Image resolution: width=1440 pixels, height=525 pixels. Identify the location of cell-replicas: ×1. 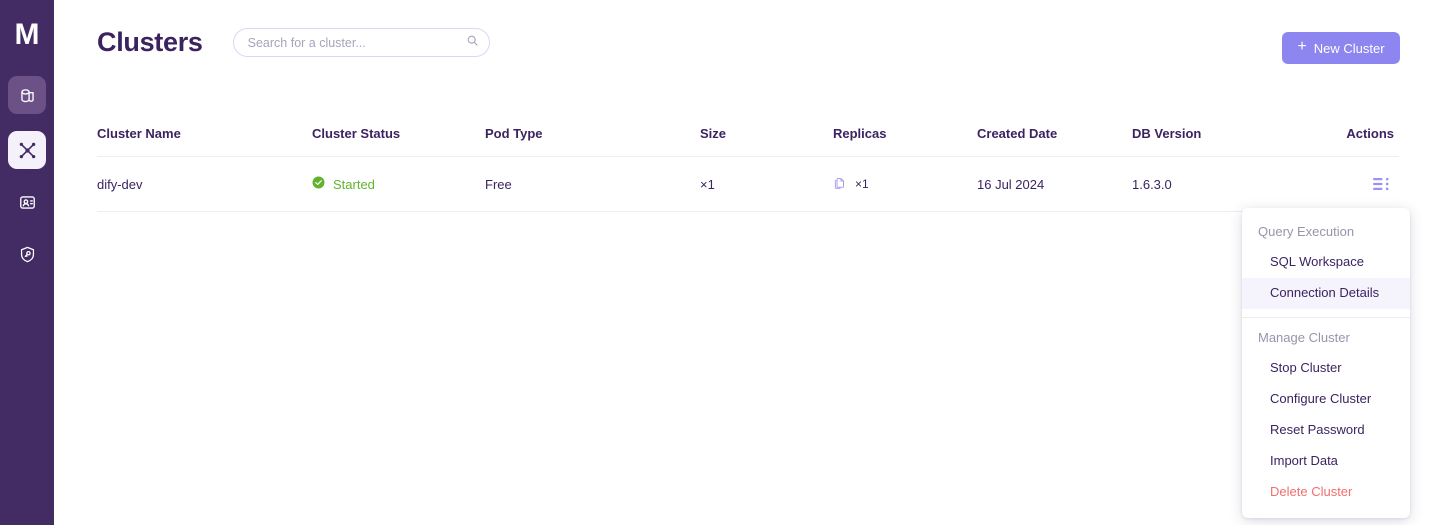
(905, 184).